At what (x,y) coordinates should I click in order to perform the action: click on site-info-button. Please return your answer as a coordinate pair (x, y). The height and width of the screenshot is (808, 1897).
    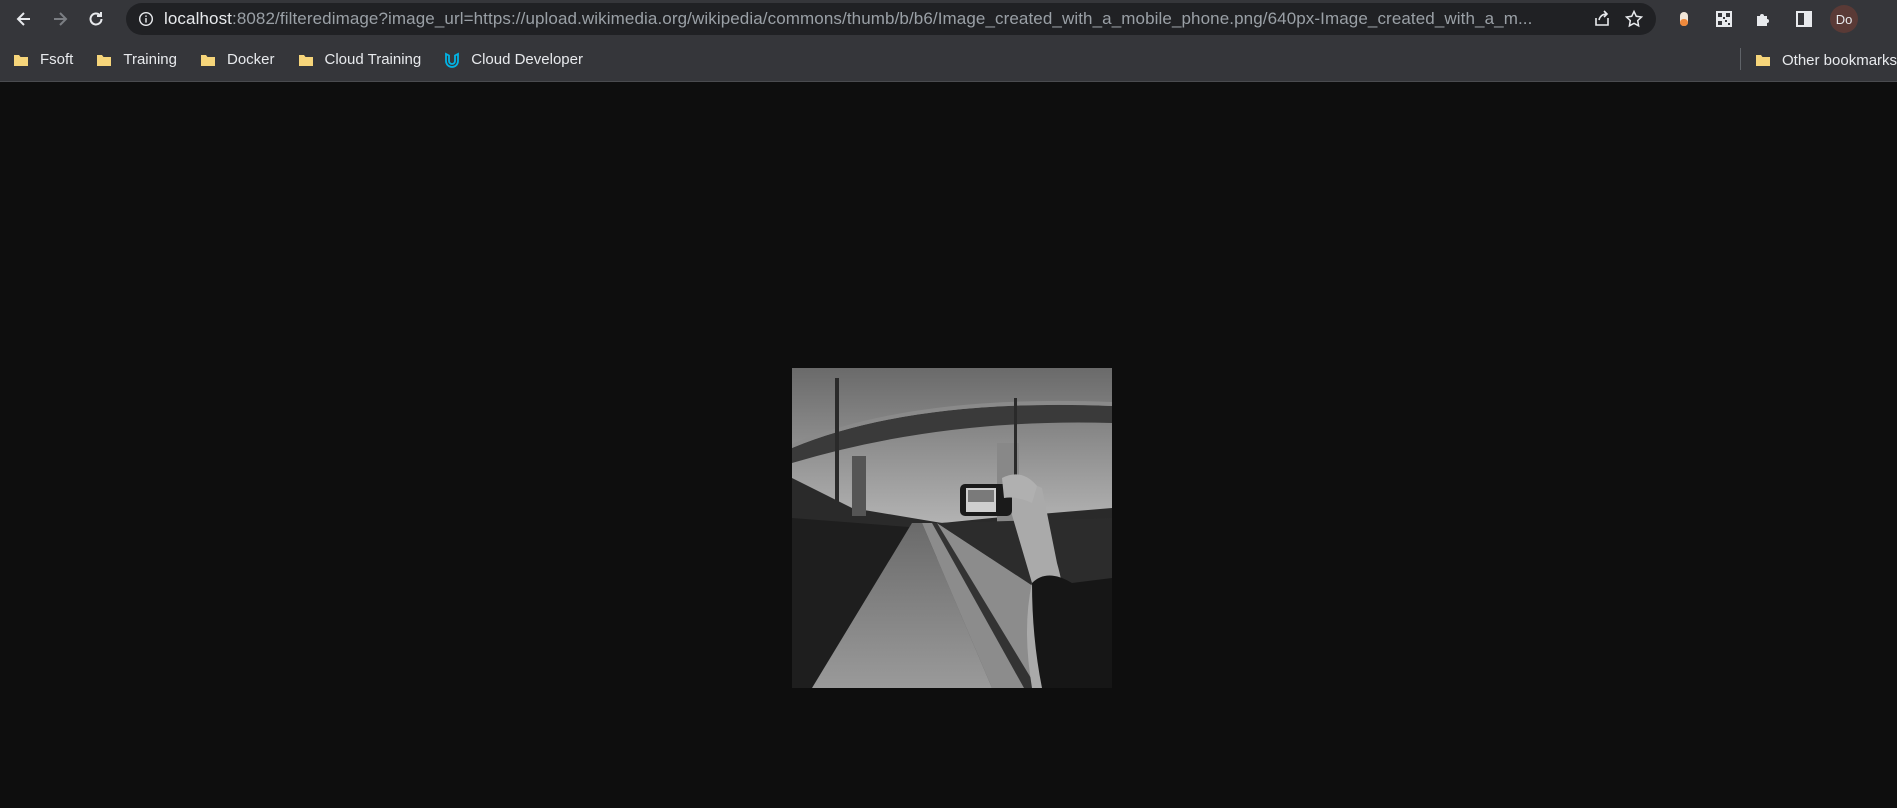
    Looking at the image, I should click on (146, 19).